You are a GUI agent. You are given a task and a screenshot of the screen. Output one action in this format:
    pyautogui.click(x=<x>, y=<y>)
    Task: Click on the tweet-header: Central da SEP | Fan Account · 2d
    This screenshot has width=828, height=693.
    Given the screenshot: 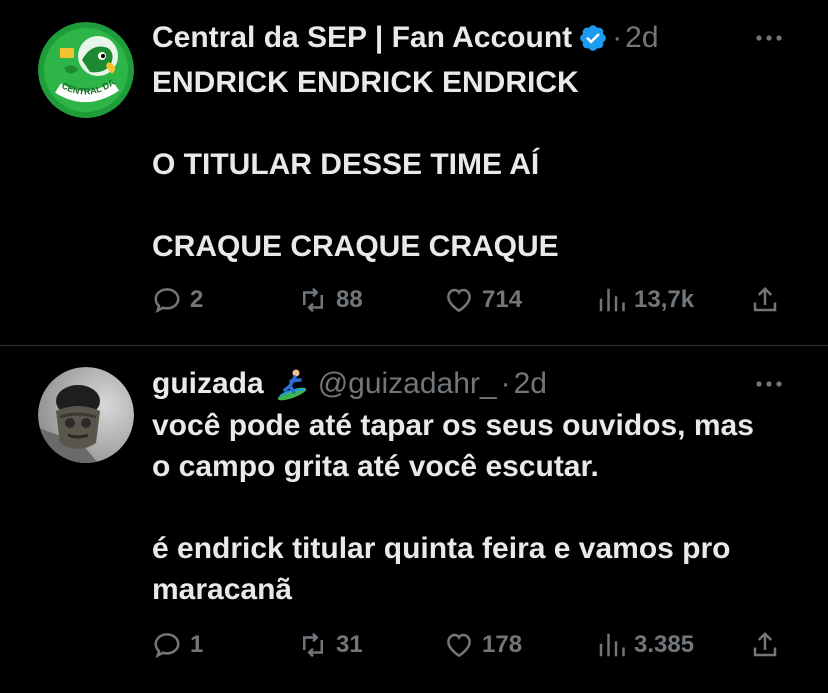 What is the action you would take?
    pyautogui.click(x=405, y=38)
    